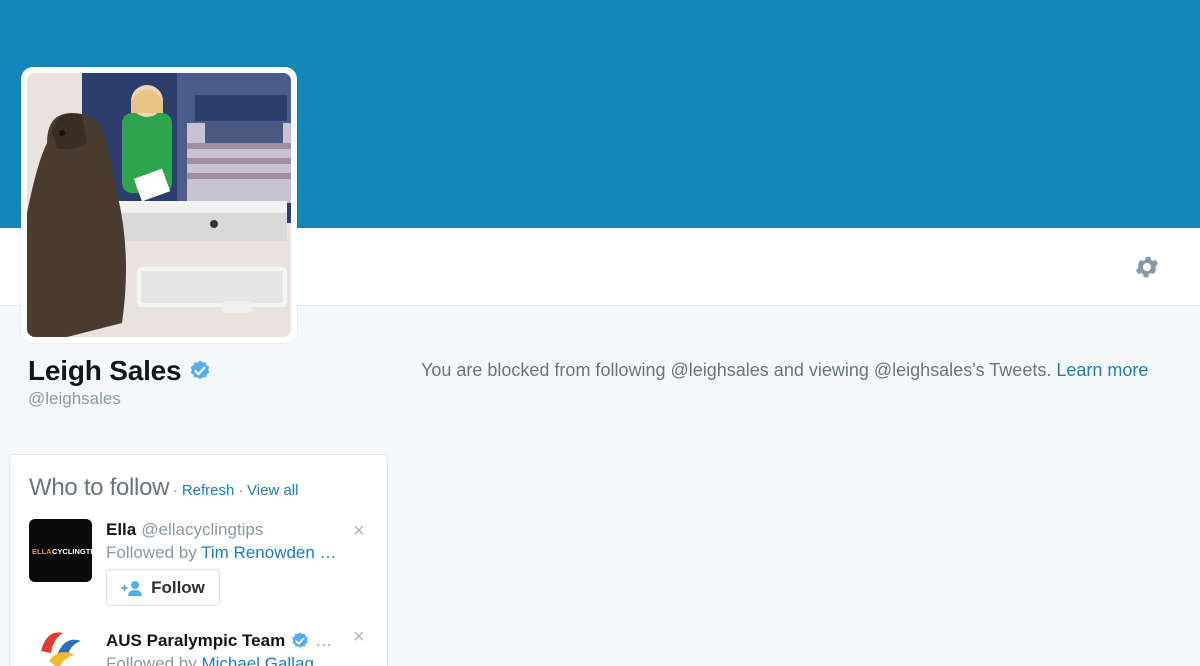 This screenshot has width=1200, height=666. Describe the element at coordinates (121, 530) in the screenshot. I see `suggestion-name-text: Ella` at that location.